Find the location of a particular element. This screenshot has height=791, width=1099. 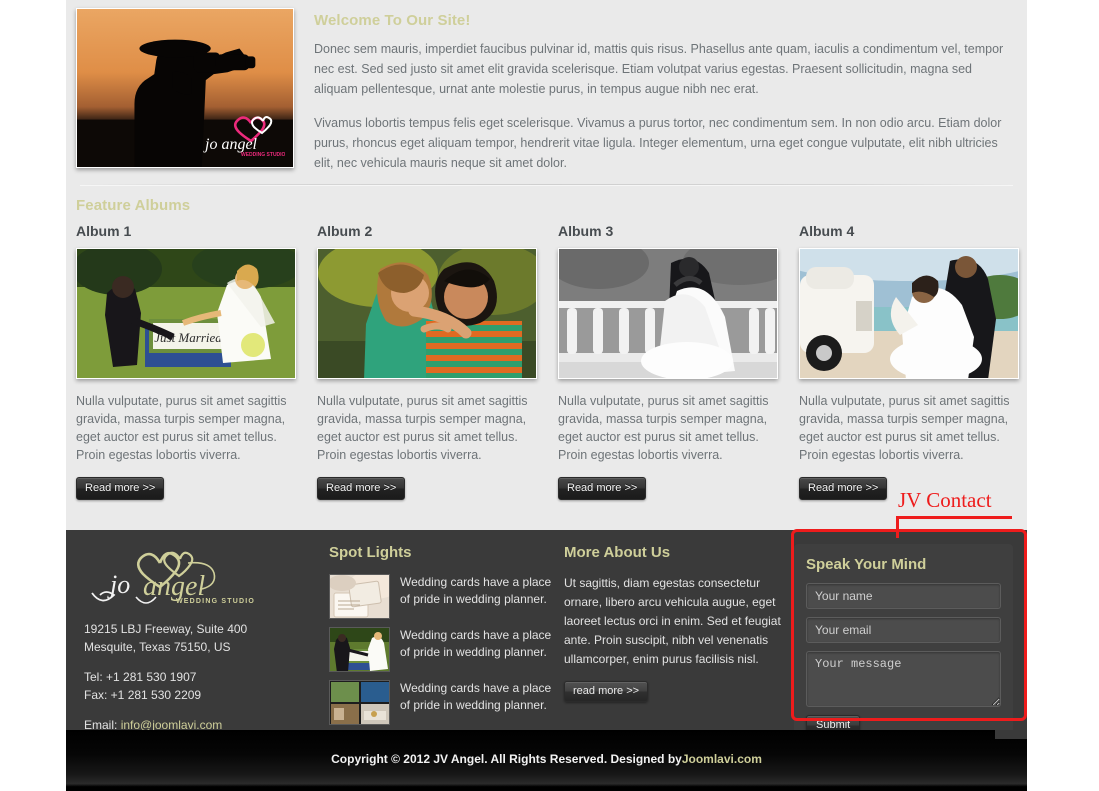

tel-line: Tel: +1 281 530 1907 is located at coordinates (140, 677).